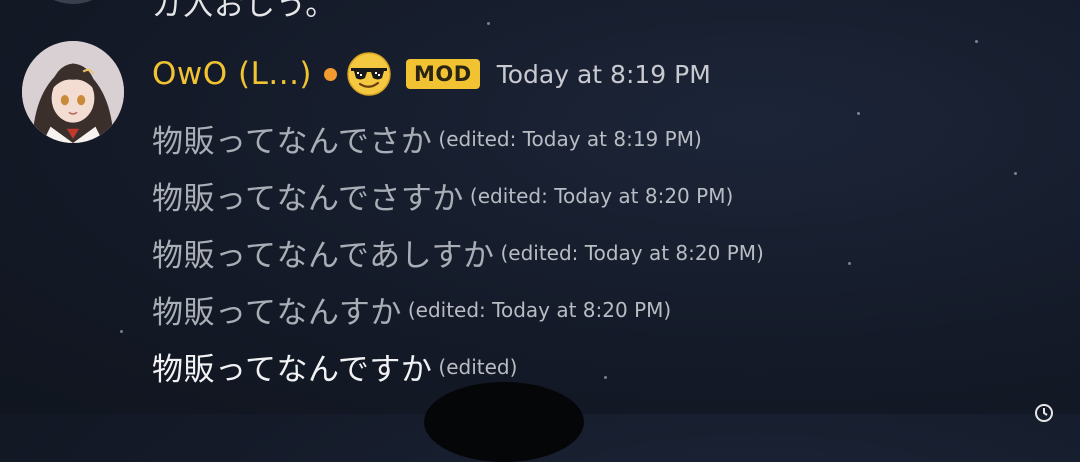  What do you see at coordinates (369, 74) in the screenshot?
I see `sunglasses-emoji-icon` at bounding box center [369, 74].